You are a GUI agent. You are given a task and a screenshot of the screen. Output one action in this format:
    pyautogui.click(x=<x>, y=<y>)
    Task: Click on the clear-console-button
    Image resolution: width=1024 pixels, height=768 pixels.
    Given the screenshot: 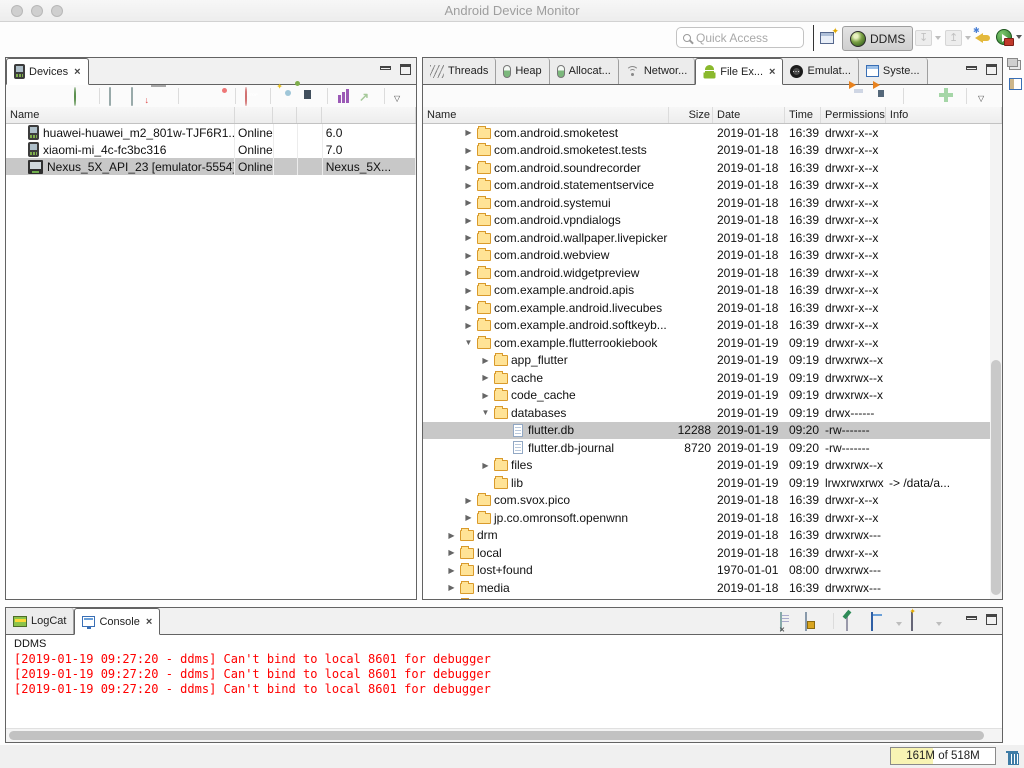 What is the action you would take?
    pyautogui.click(x=788, y=621)
    